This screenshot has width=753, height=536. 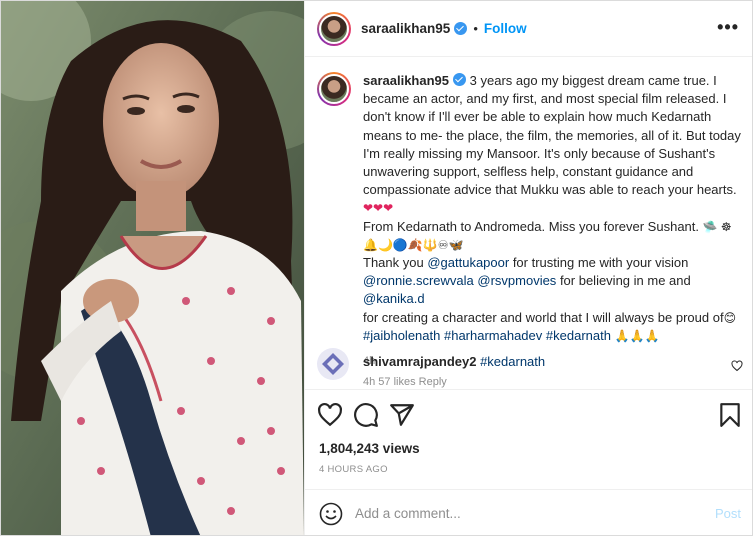 I want to click on like-icon, so click(x=330, y=415).